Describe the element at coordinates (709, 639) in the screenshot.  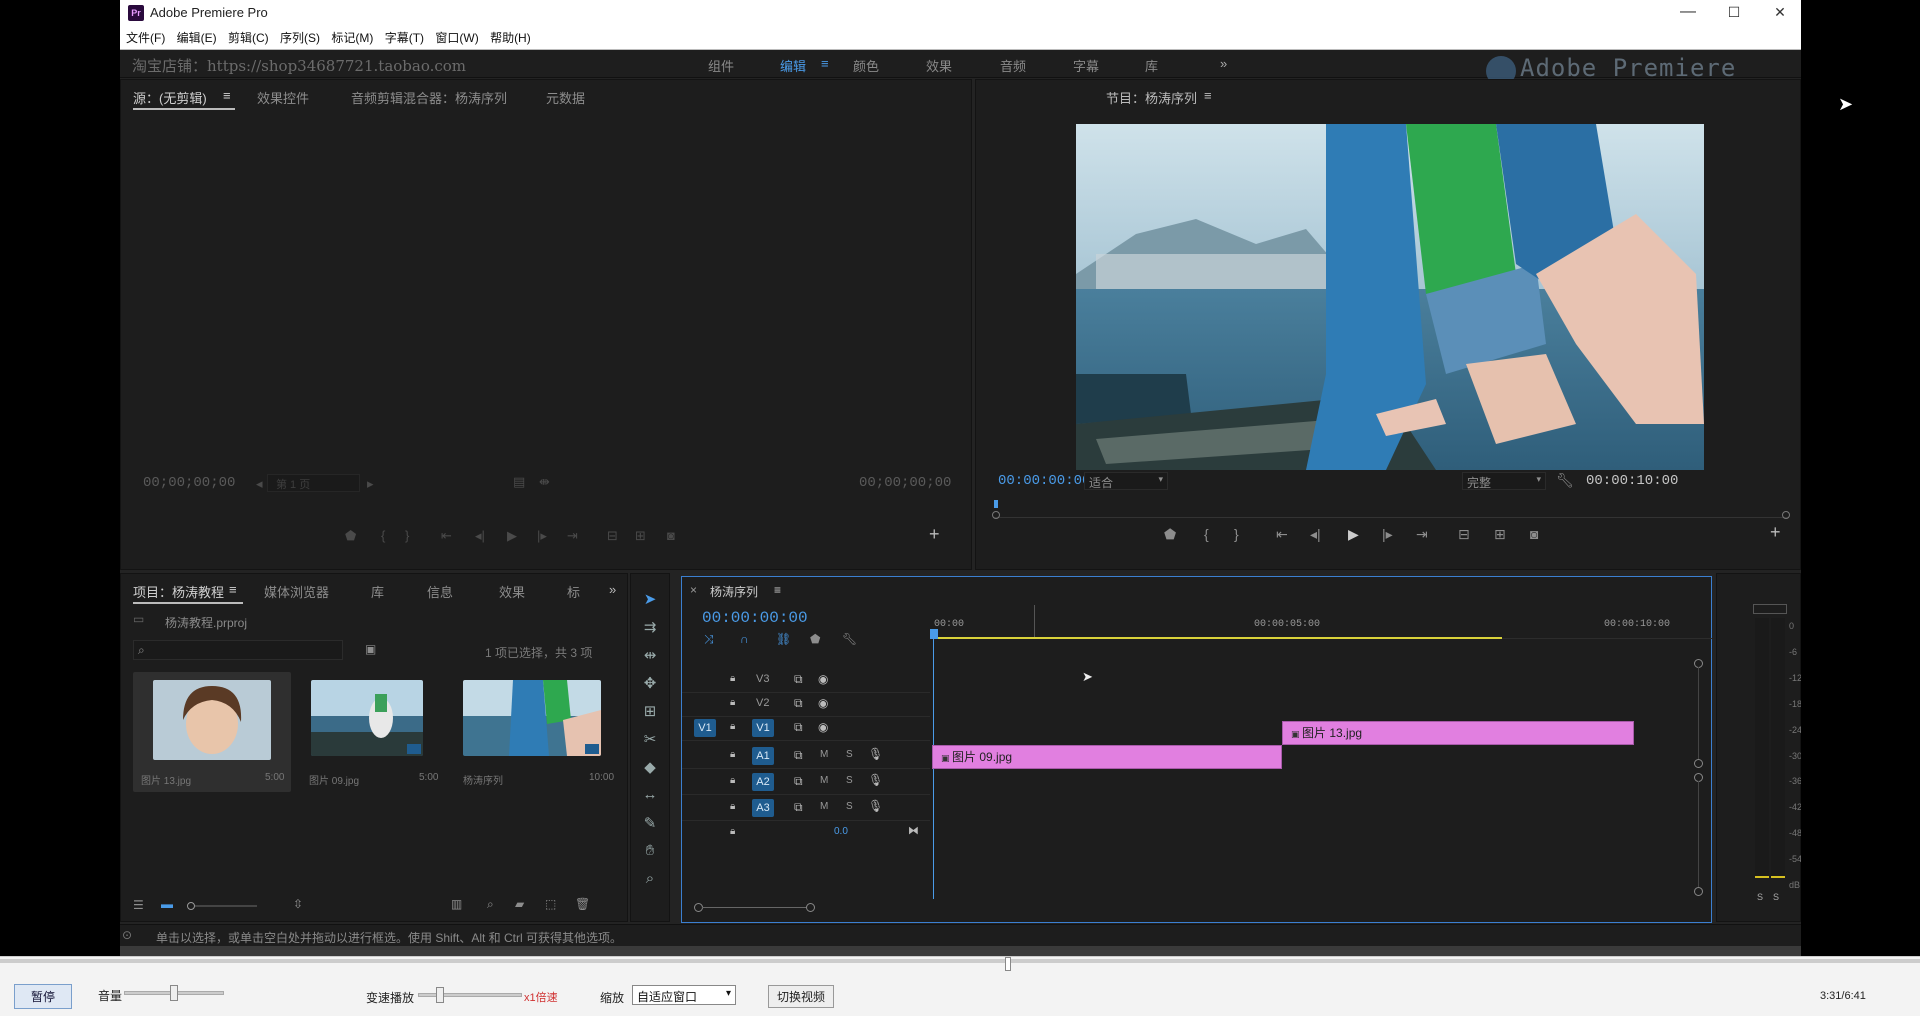
I see `nest-icon: ⤨` at that location.